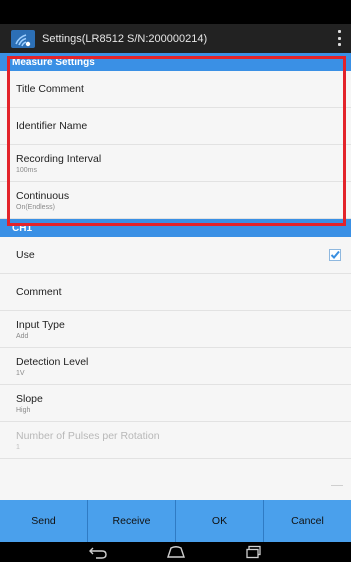 Image resolution: width=351 pixels, height=562 pixels. What do you see at coordinates (220, 521) in the screenshot?
I see `ok-button: OK` at bounding box center [220, 521].